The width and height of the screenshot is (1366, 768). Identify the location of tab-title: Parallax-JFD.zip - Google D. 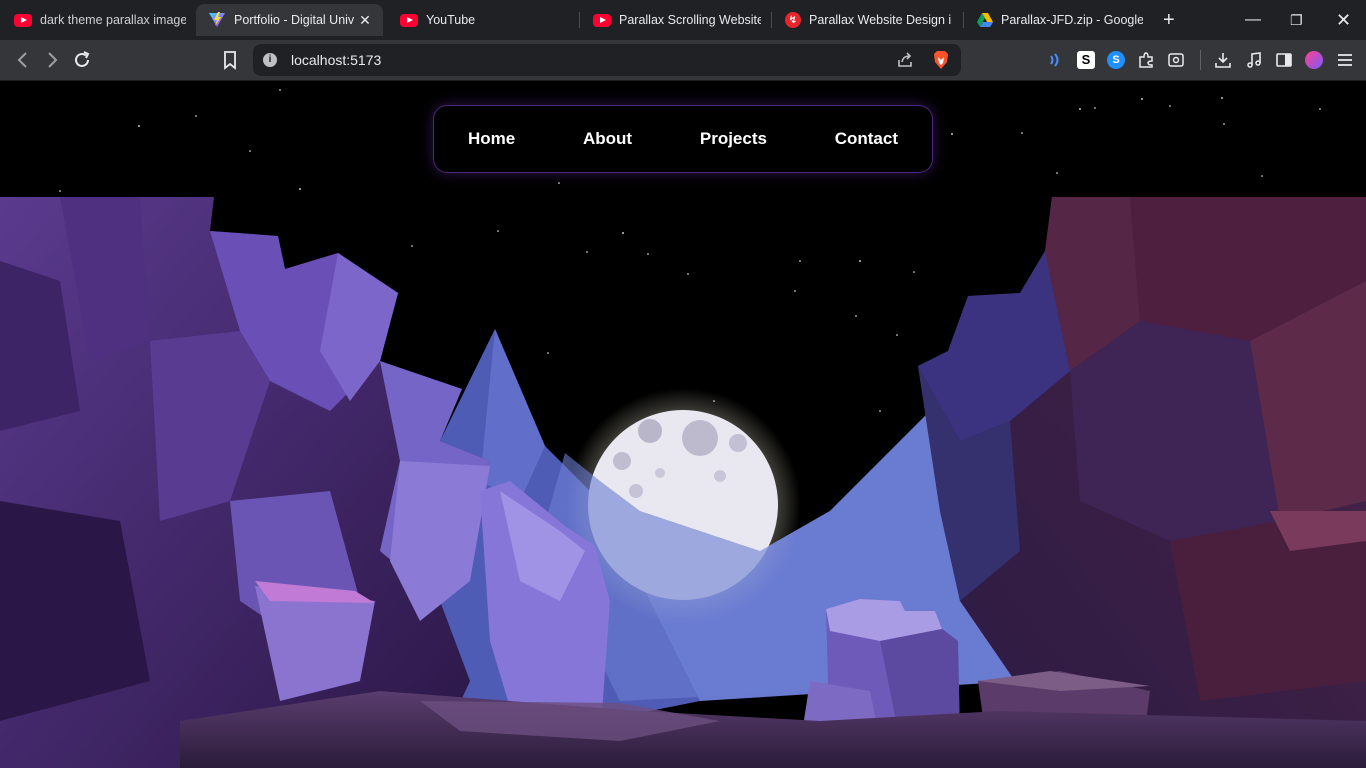
(1072, 20).